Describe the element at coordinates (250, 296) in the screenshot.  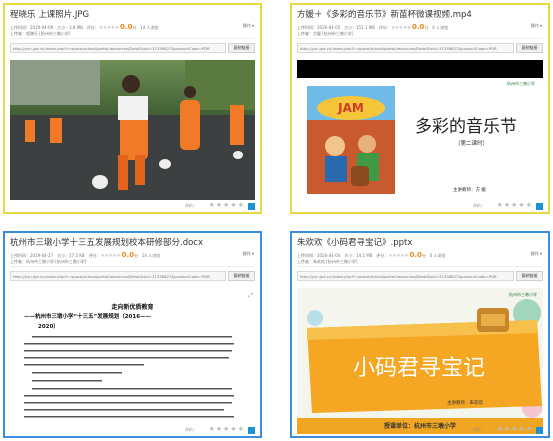
I see `fullscreen-icon: ⤢` at that location.